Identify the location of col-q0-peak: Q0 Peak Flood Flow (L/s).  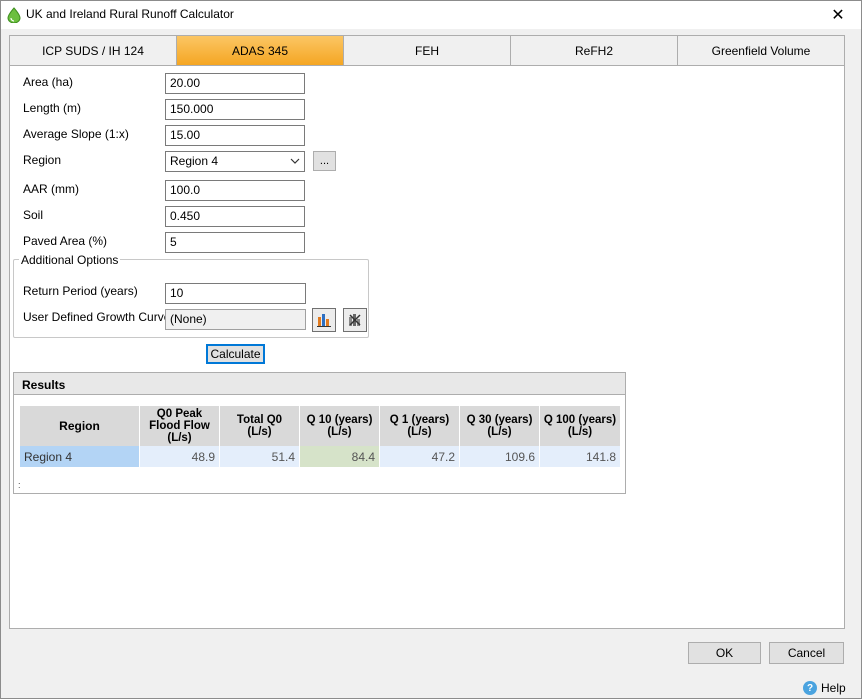
(180, 426).